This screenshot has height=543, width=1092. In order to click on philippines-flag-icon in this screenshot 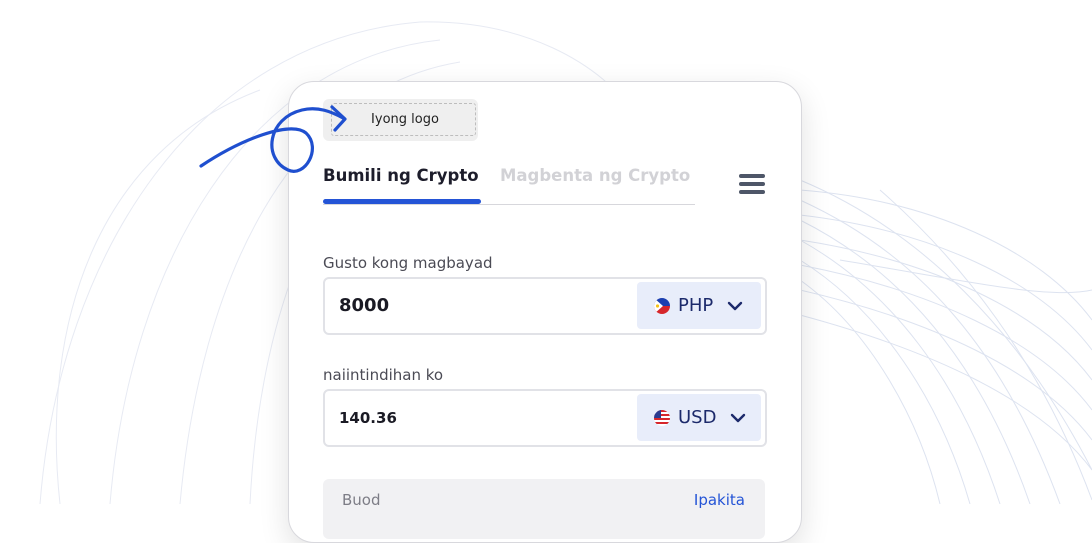, I will do `click(662, 305)`.